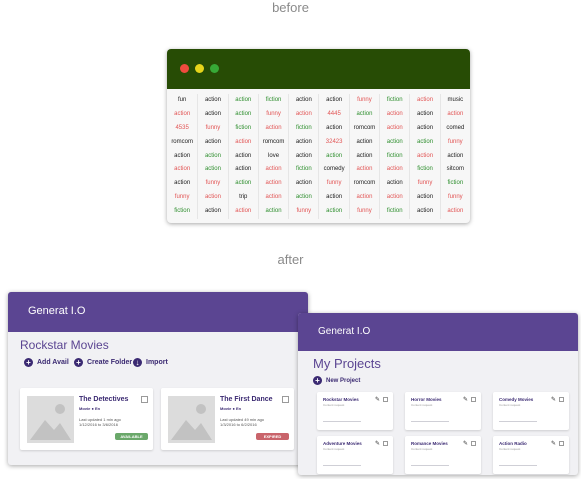 The image size is (581, 479). I want to click on grid-cell: 32423, so click(333, 142).